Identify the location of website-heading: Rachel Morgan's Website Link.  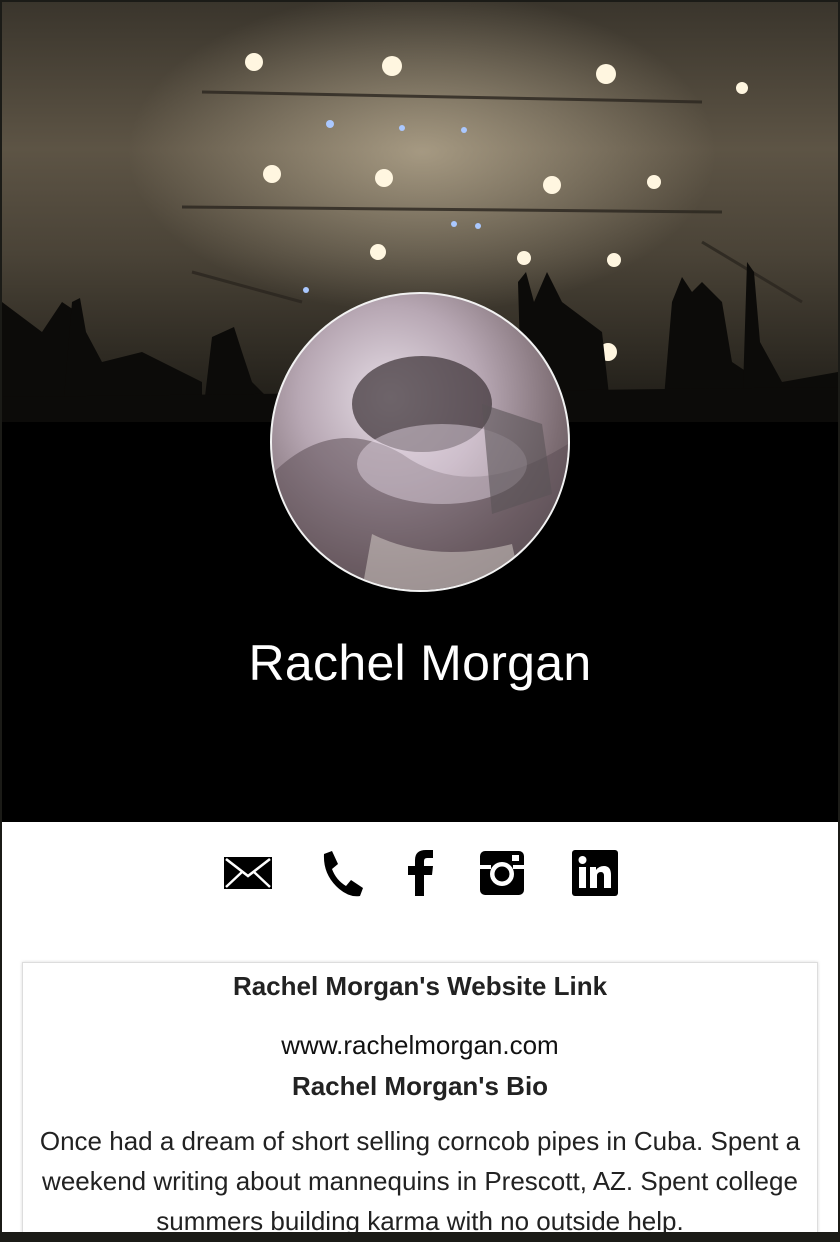
(420, 986).